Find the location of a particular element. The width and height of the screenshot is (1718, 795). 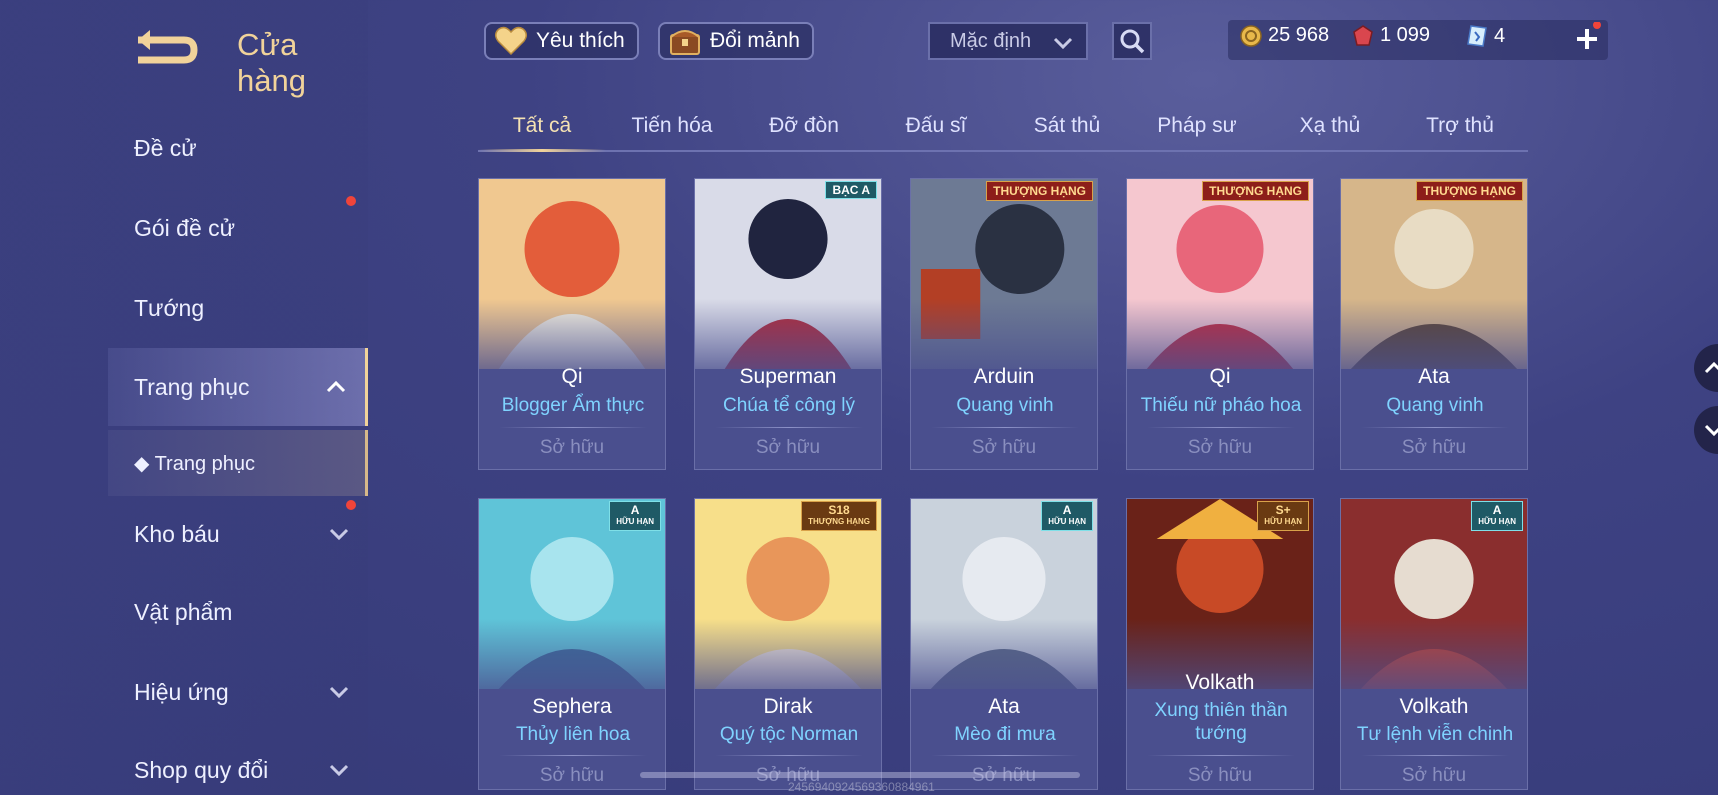

chevron-up-icon is located at coordinates (1711, 367).